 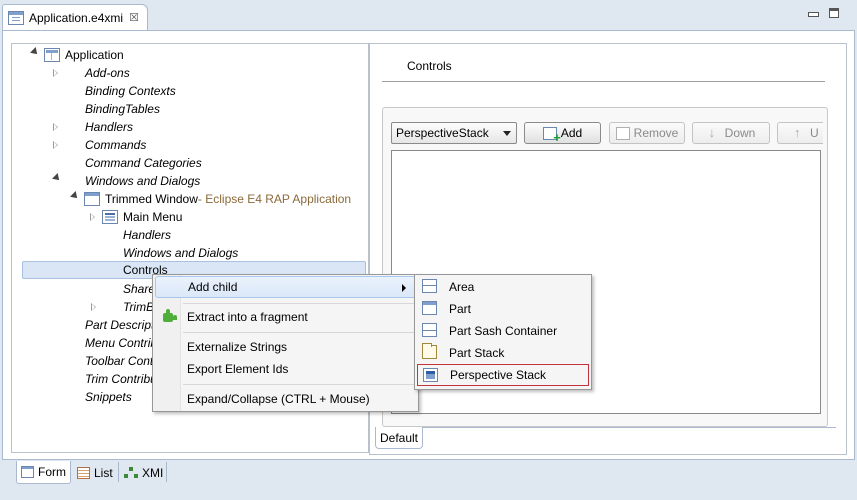 I want to click on tab-xmi: XMI, so click(x=143, y=472).